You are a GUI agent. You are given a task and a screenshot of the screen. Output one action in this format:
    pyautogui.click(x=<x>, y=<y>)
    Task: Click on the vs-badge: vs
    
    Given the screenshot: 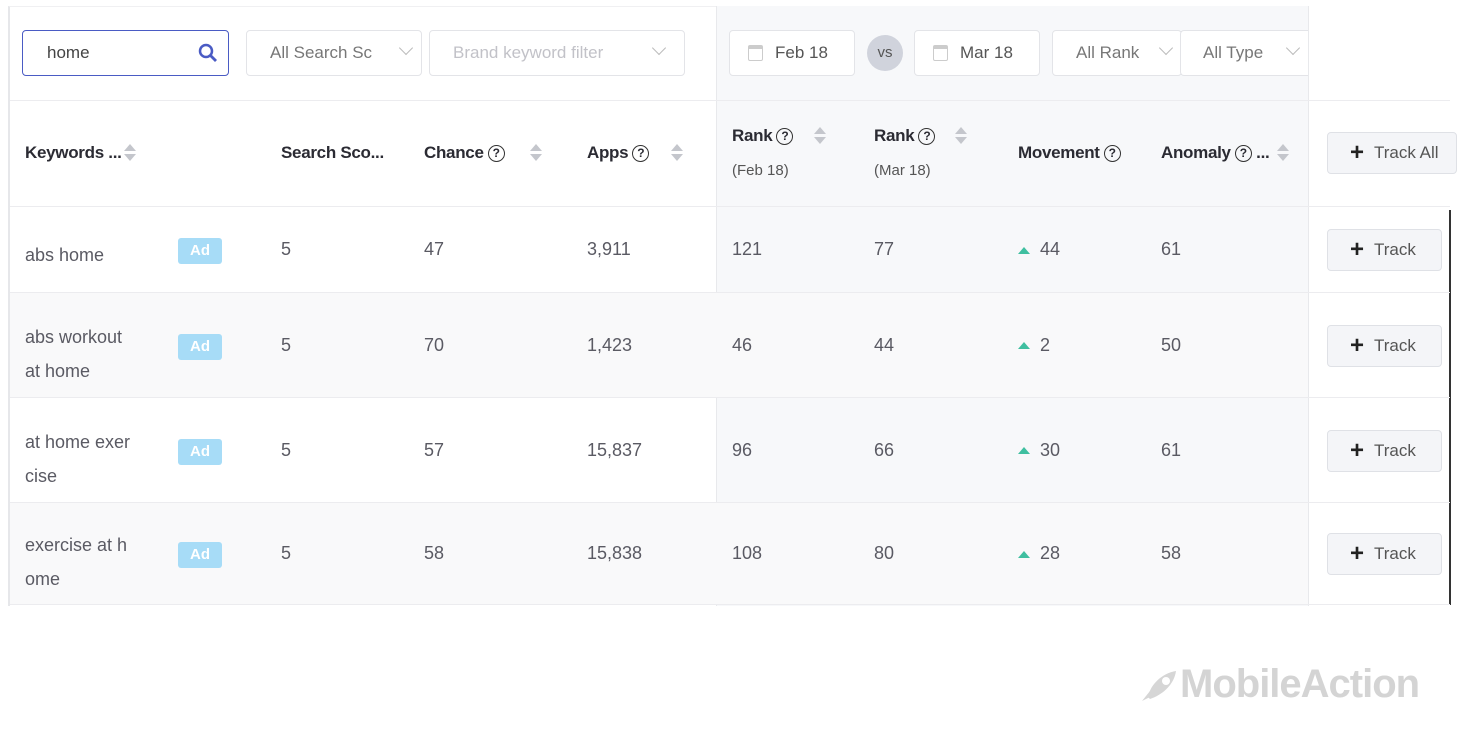 What is the action you would take?
    pyautogui.click(x=885, y=53)
    